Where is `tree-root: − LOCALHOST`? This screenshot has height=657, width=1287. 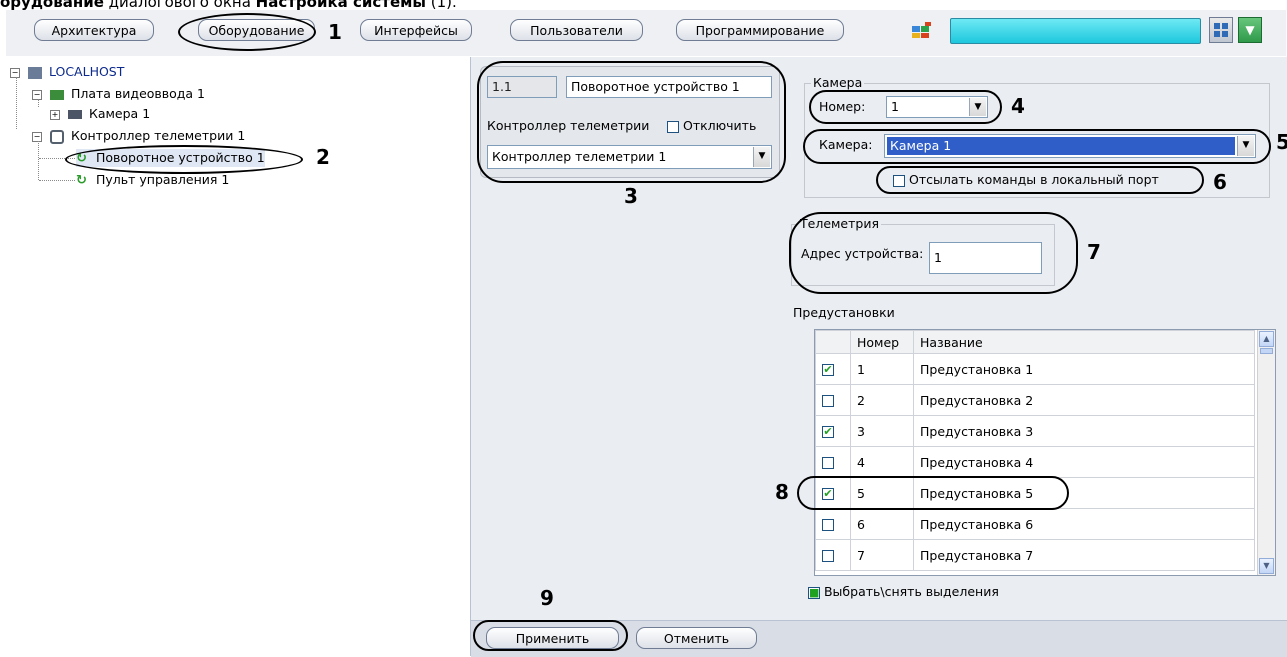
tree-root: − LOCALHOST is located at coordinates (67, 72).